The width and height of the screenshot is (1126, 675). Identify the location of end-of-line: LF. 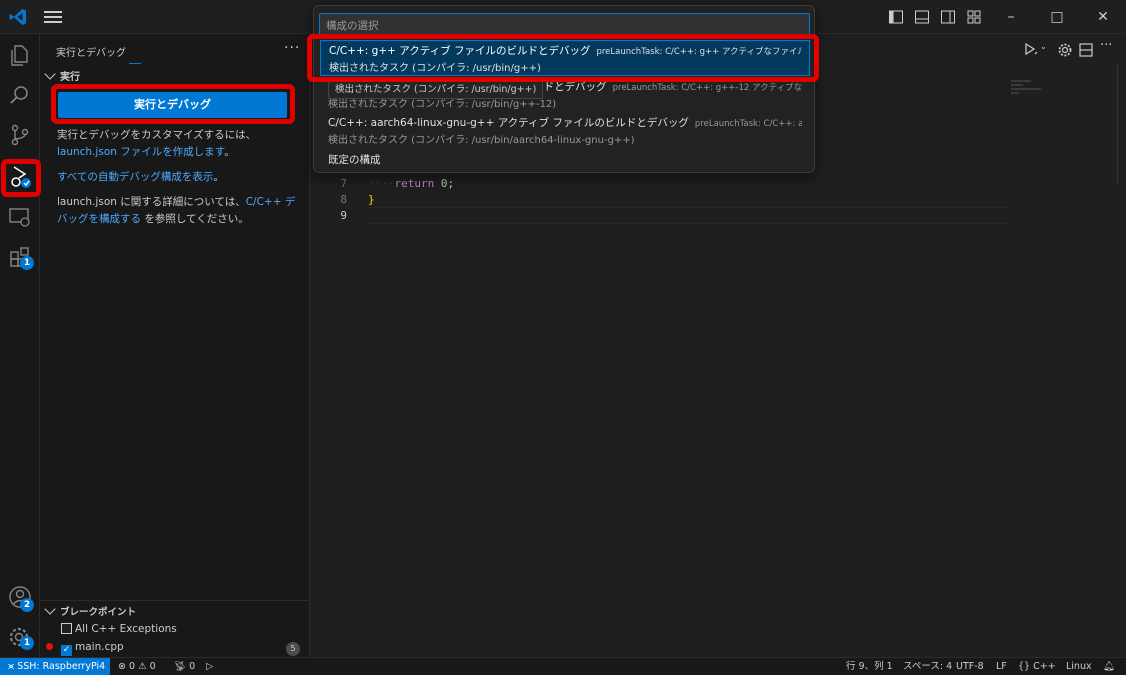
(1001, 666).